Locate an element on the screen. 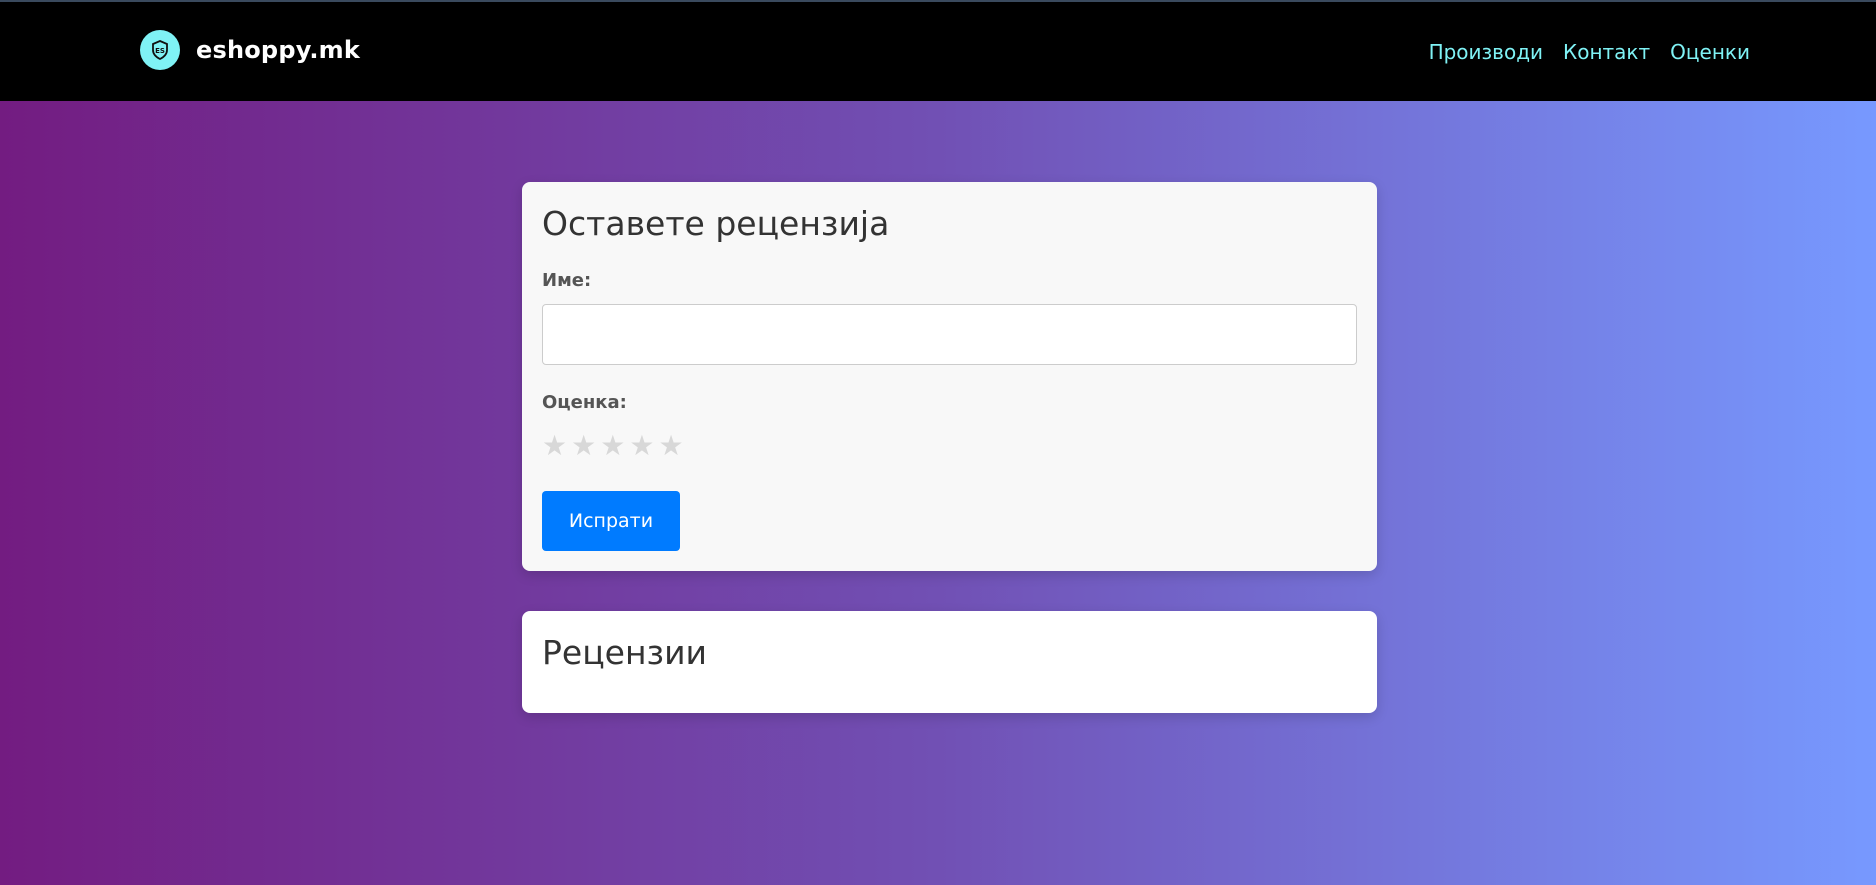  navbar: ES eshoppy.mk Производи Контакт Оценки is located at coordinates (938, 51).